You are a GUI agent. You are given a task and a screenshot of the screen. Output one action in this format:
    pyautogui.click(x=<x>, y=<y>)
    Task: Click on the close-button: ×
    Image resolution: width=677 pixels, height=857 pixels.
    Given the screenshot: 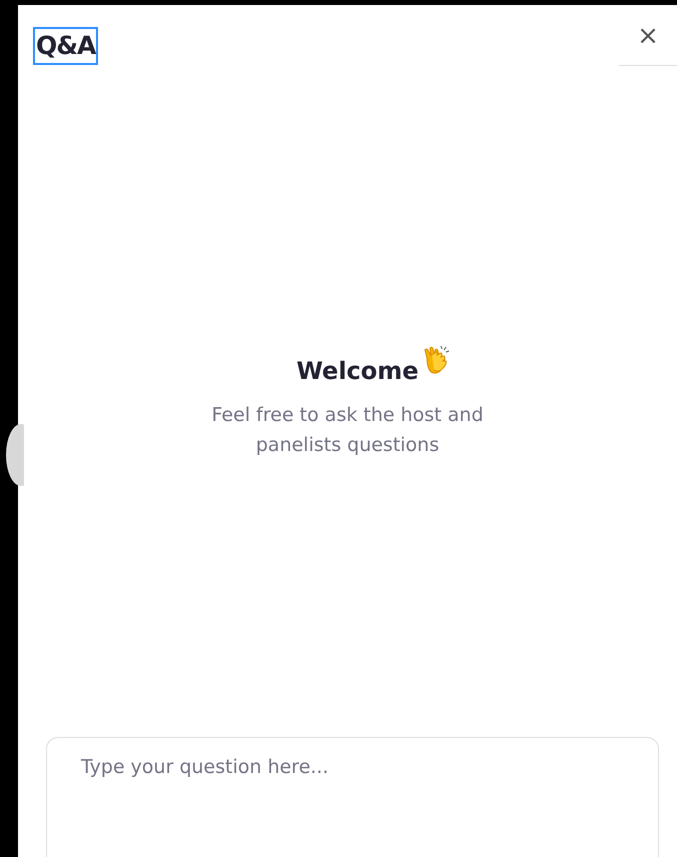 What is the action you would take?
    pyautogui.click(x=648, y=36)
    